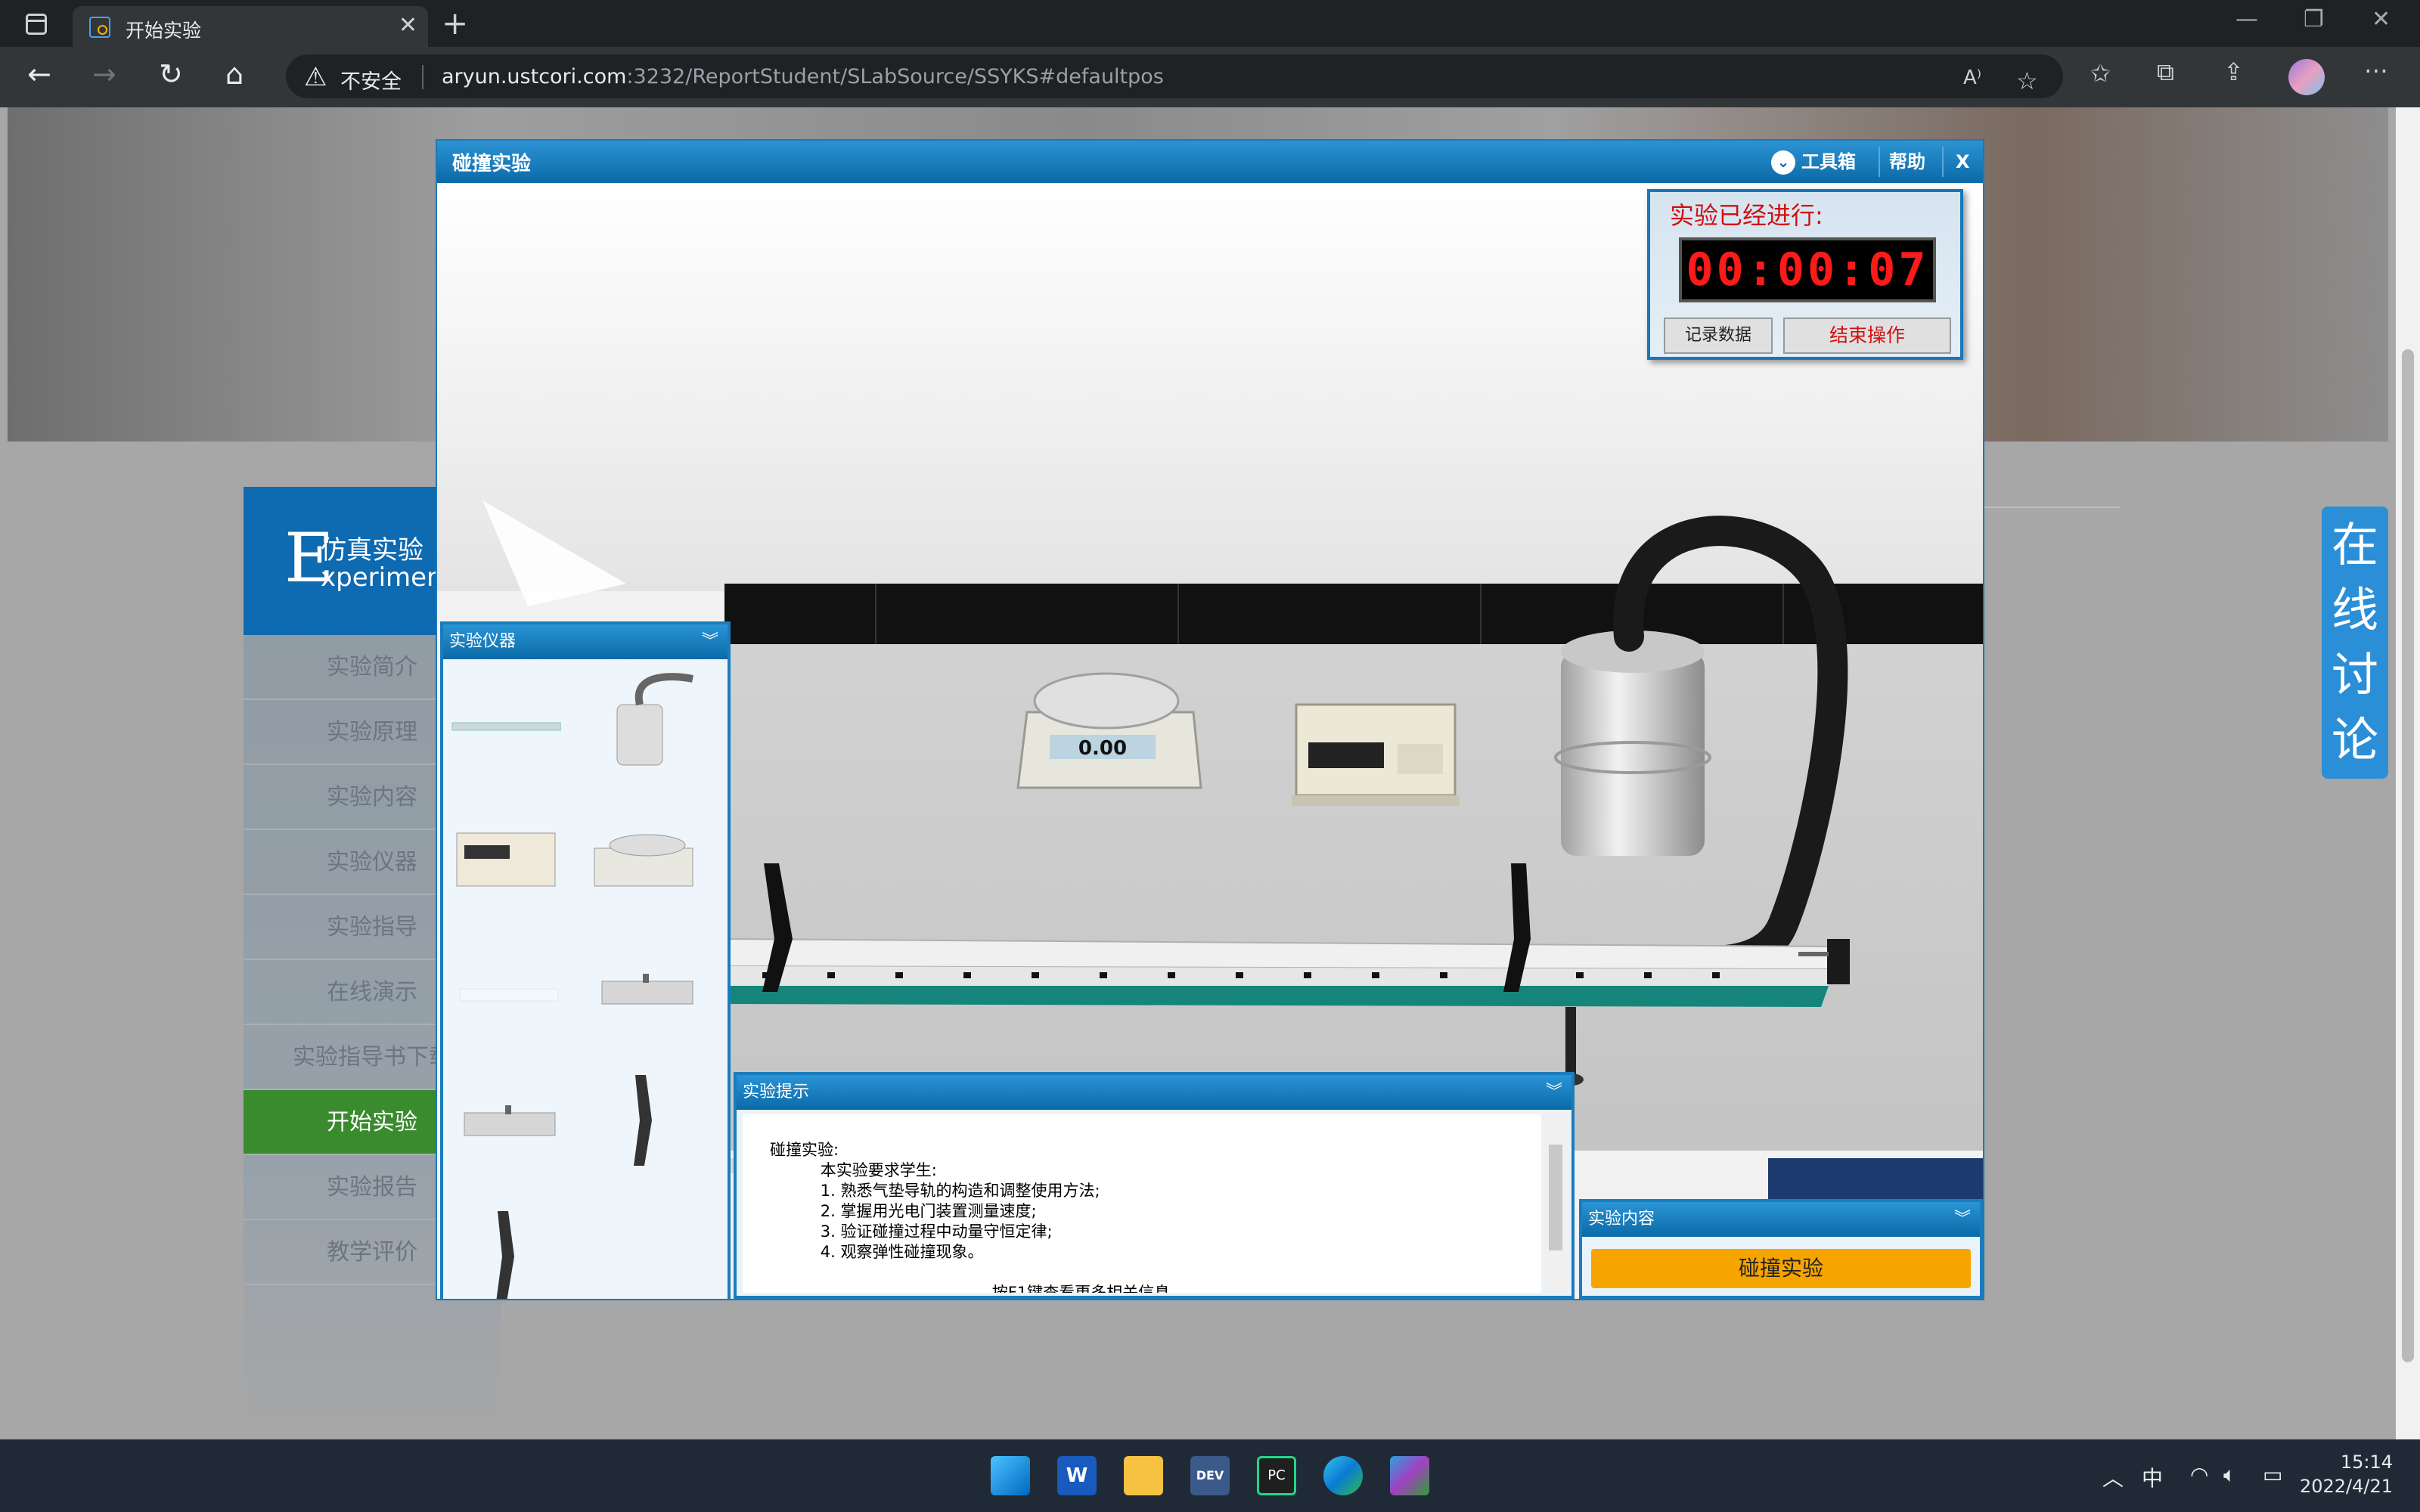  What do you see at coordinates (505, 1251) in the screenshot?
I see `instrument-photogate-b` at bounding box center [505, 1251].